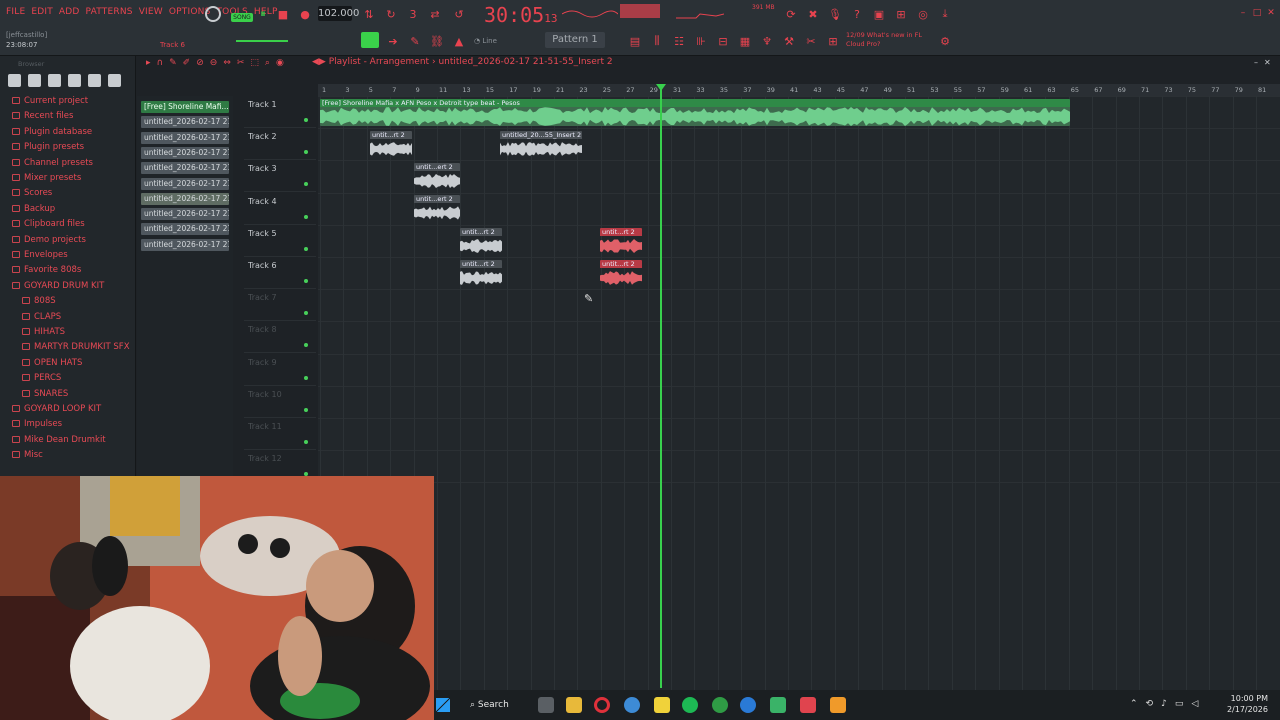 This screenshot has height=720, width=1280. I want to click on help-icon: ?, so click(857, 14).